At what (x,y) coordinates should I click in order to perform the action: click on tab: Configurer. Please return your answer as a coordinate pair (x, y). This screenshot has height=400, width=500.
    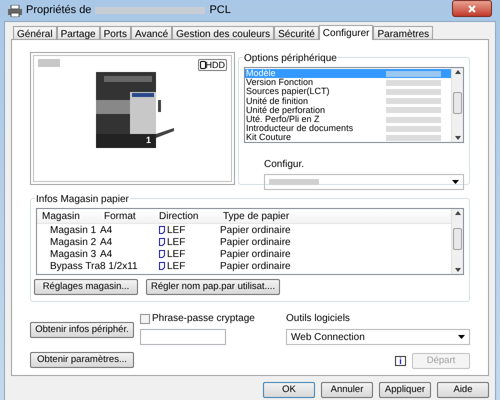
    Looking at the image, I should click on (346, 32).